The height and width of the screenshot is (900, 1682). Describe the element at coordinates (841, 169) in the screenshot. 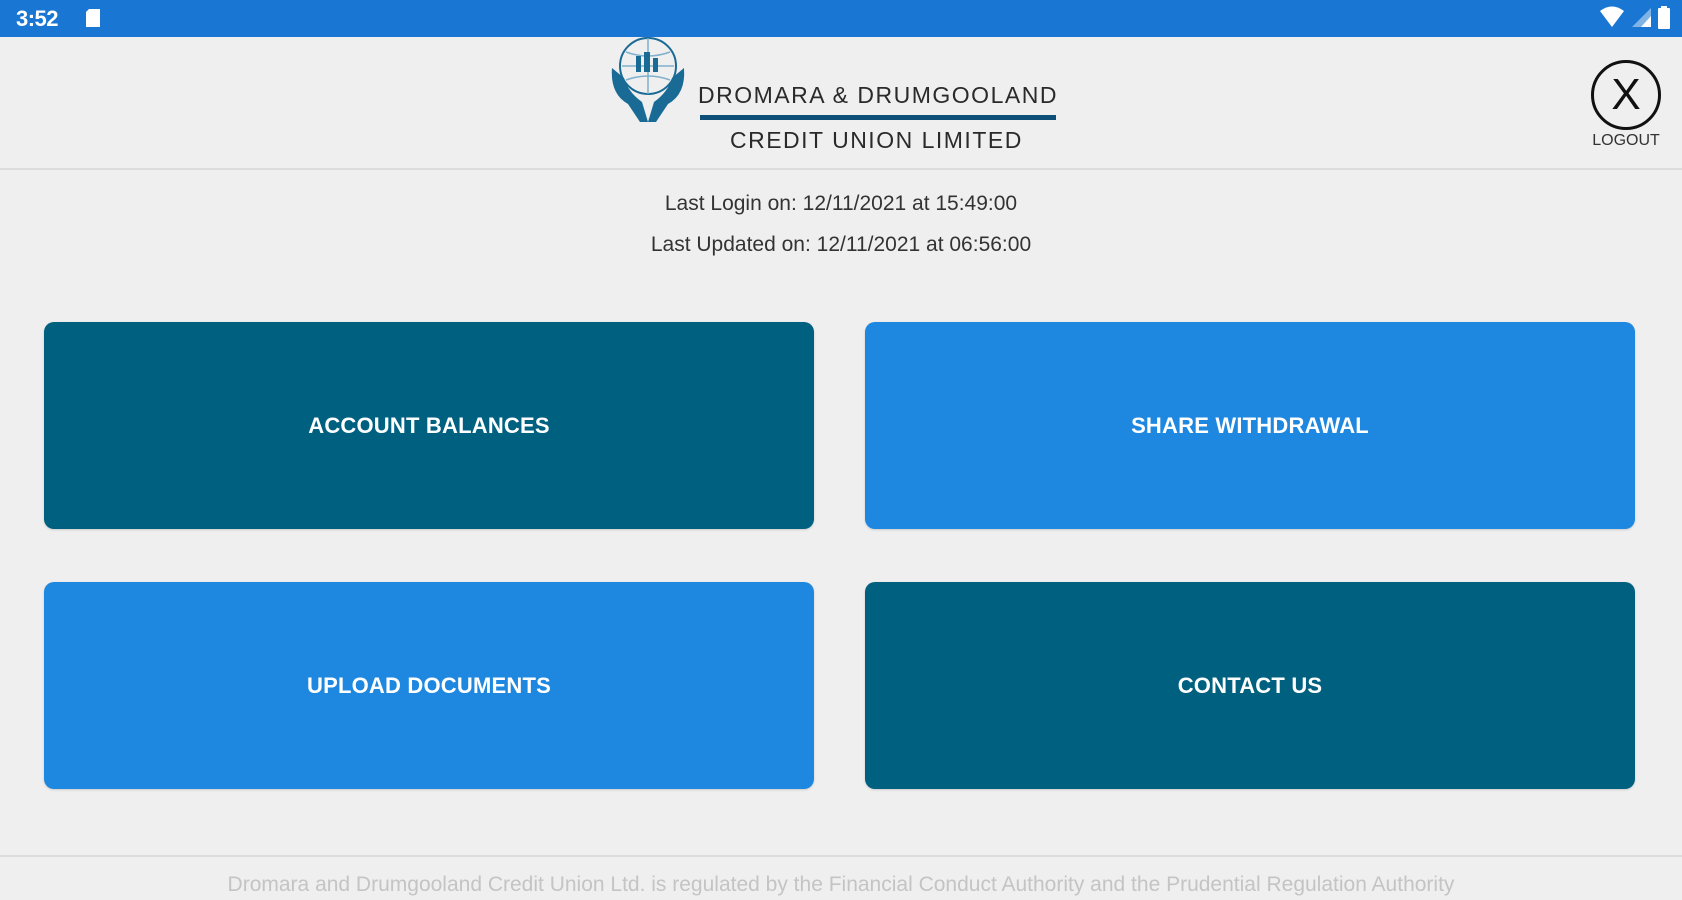

I see `header-divider` at that location.